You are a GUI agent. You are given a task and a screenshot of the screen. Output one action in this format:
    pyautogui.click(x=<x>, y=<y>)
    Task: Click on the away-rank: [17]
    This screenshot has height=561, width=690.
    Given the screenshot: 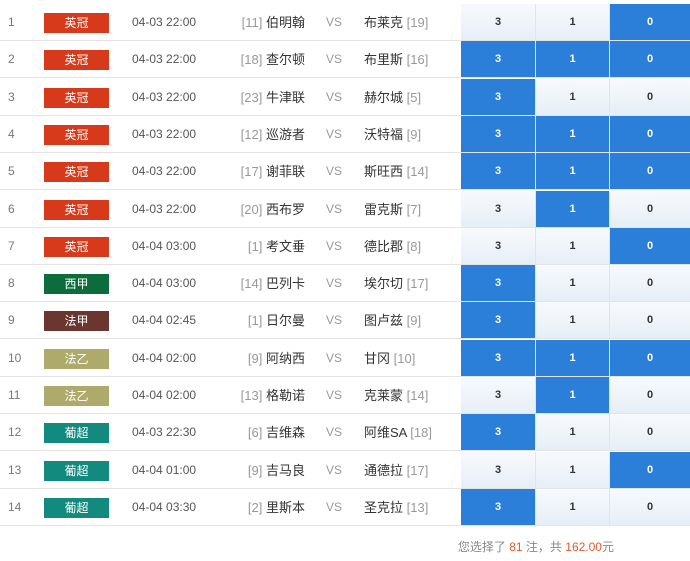 What is the action you would take?
    pyautogui.click(x=417, y=470)
    